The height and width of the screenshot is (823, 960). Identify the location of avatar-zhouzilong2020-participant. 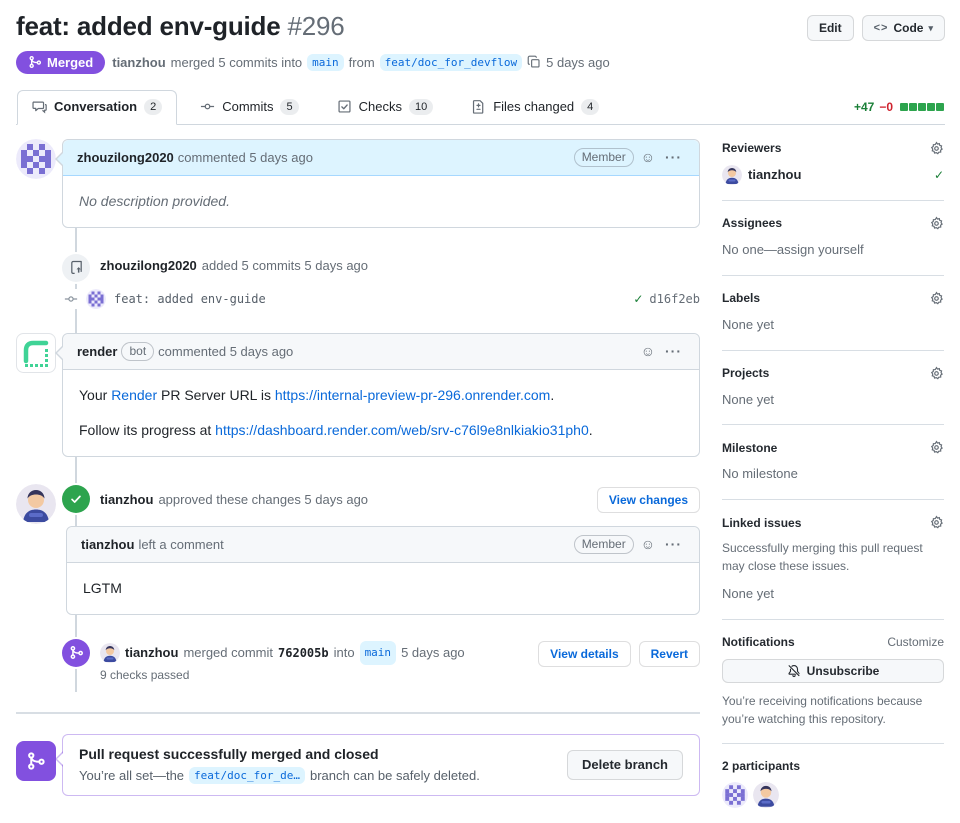
(735, 795).